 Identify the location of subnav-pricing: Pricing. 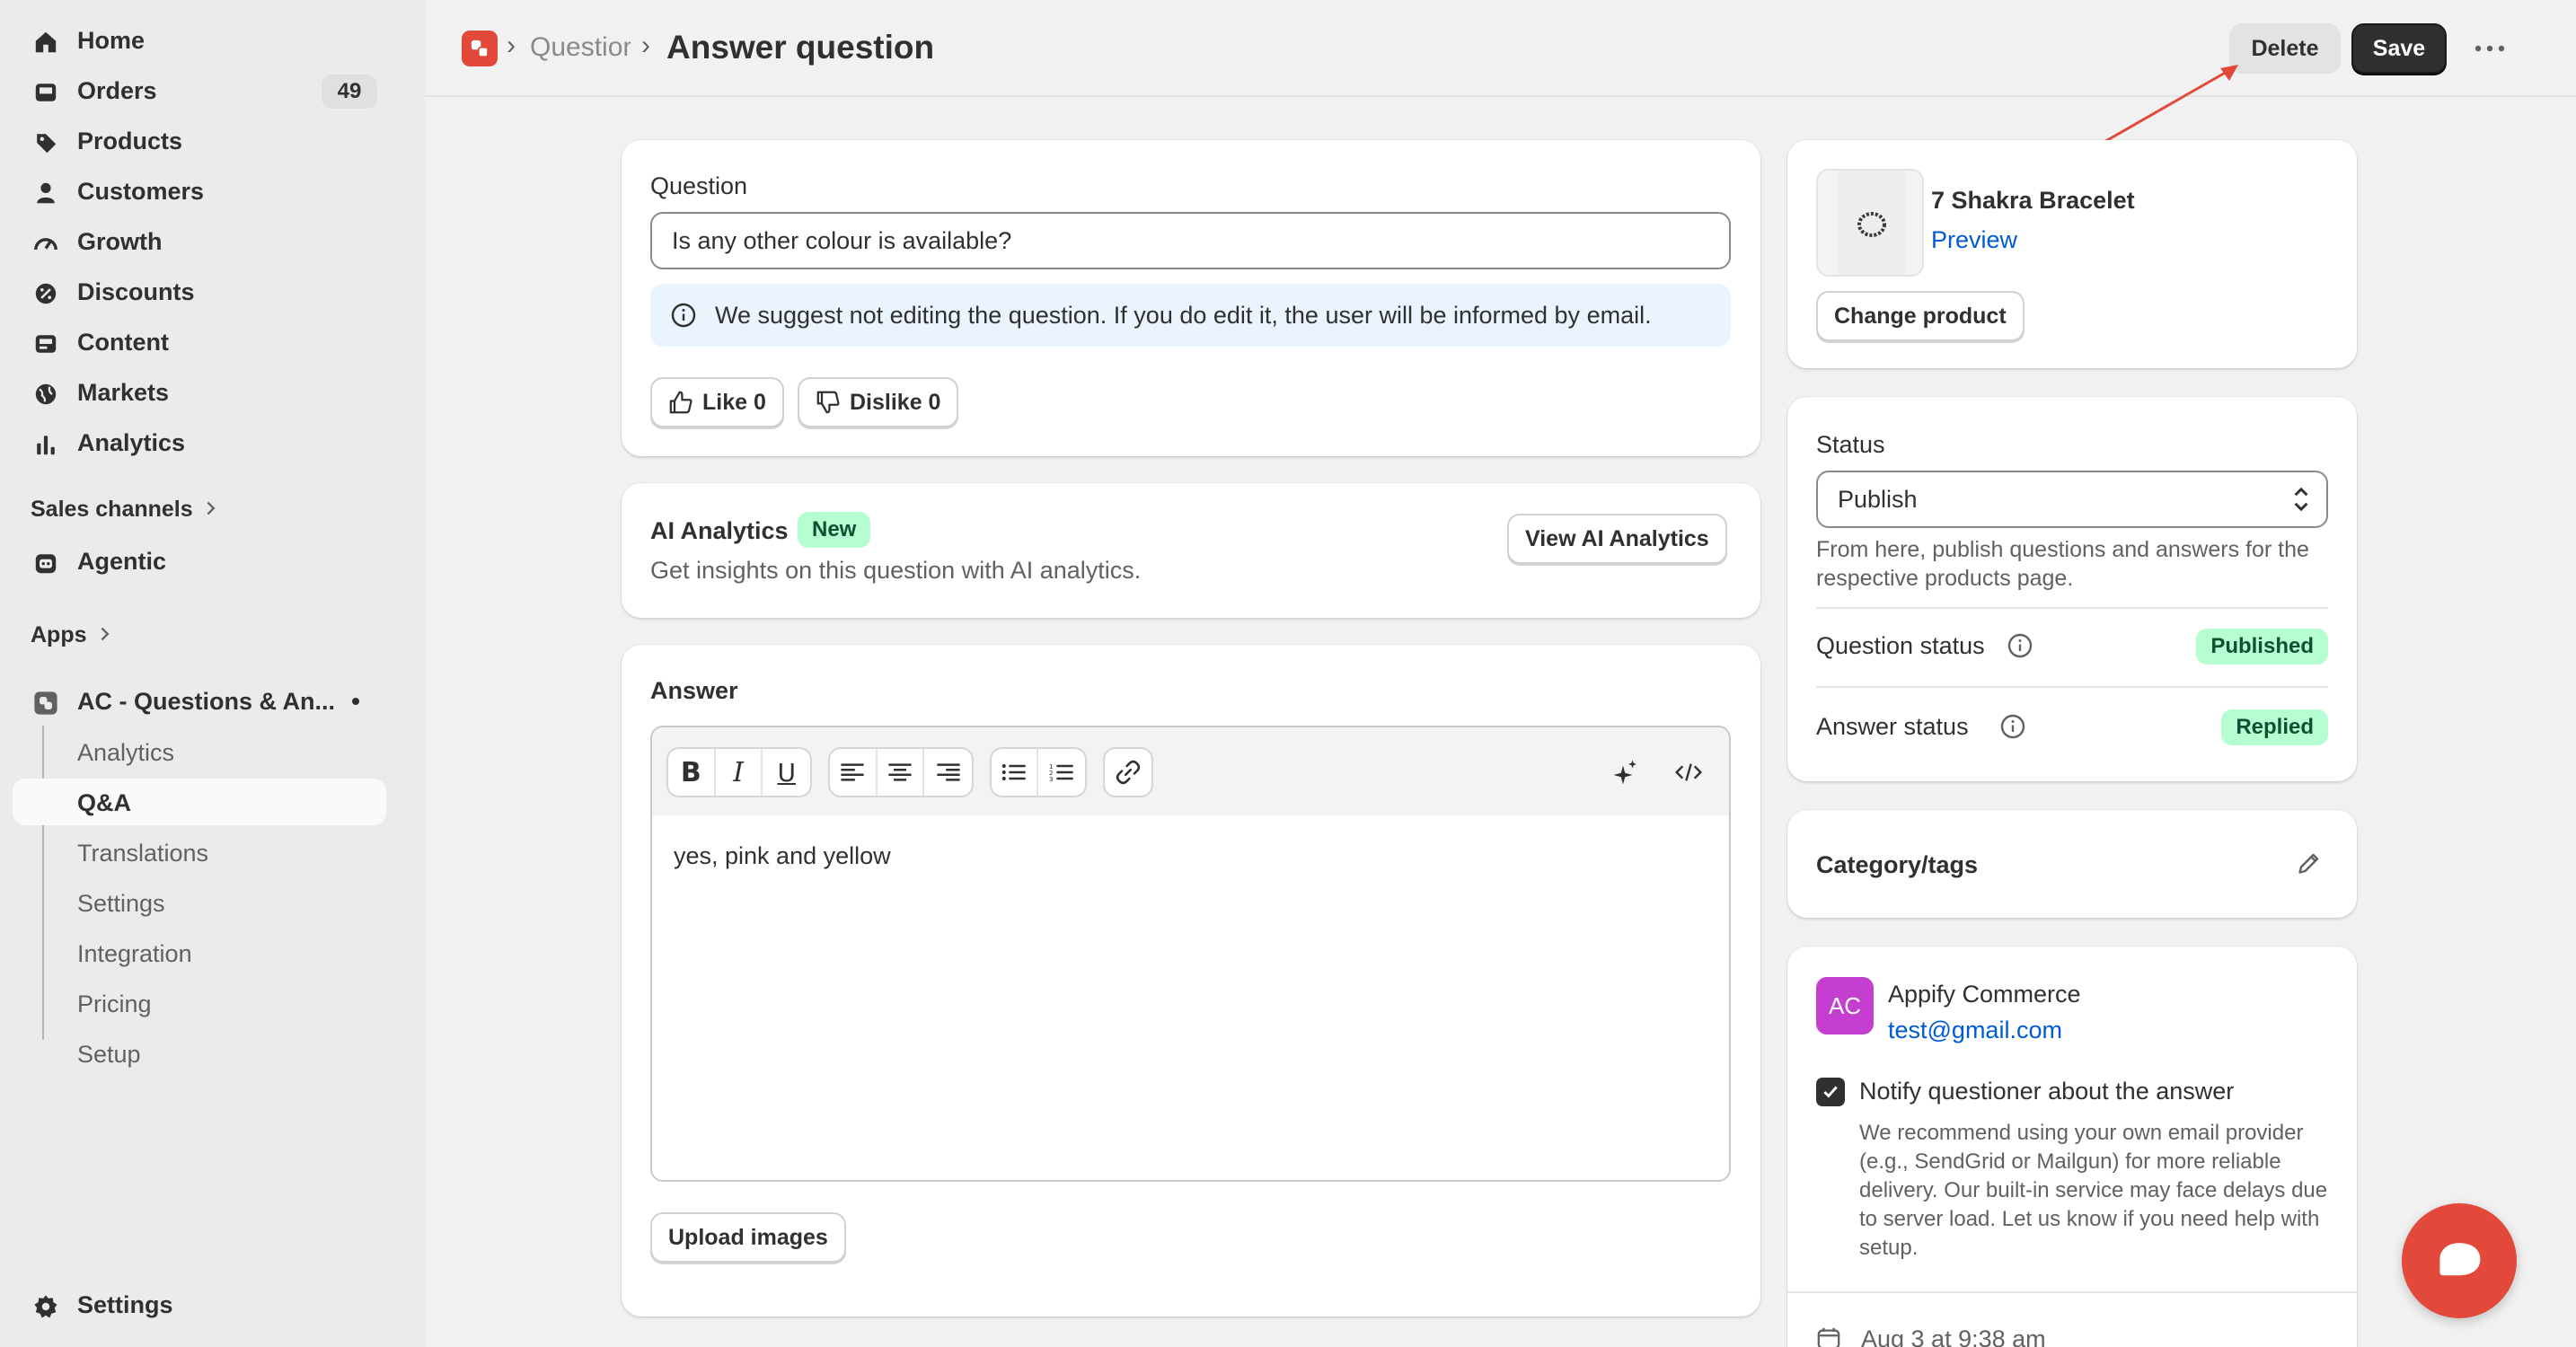
(199, 1003).